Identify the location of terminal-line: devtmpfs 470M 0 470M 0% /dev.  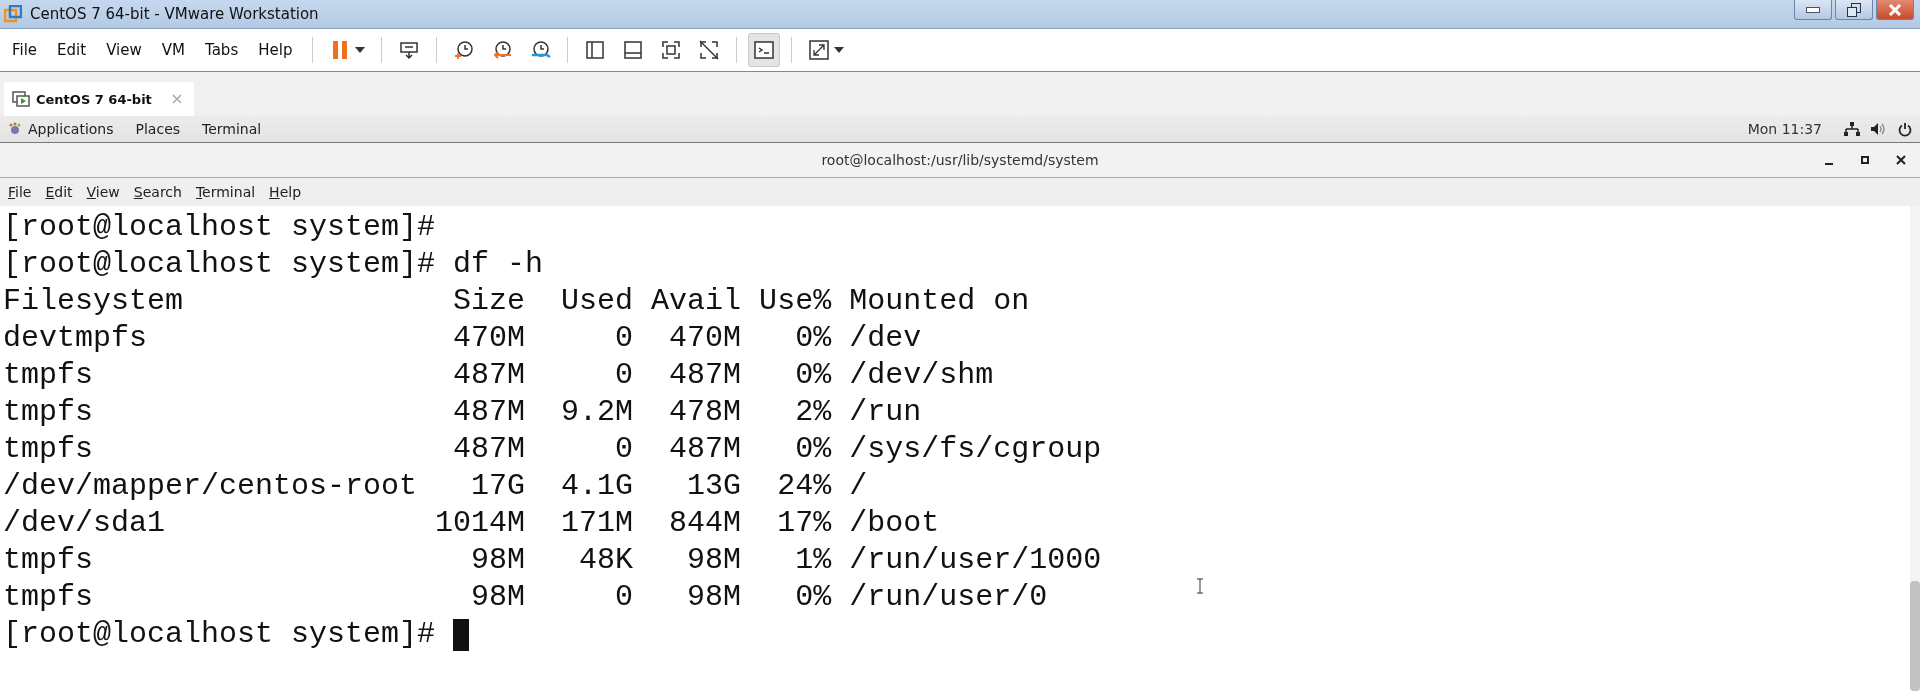
(462, 338).